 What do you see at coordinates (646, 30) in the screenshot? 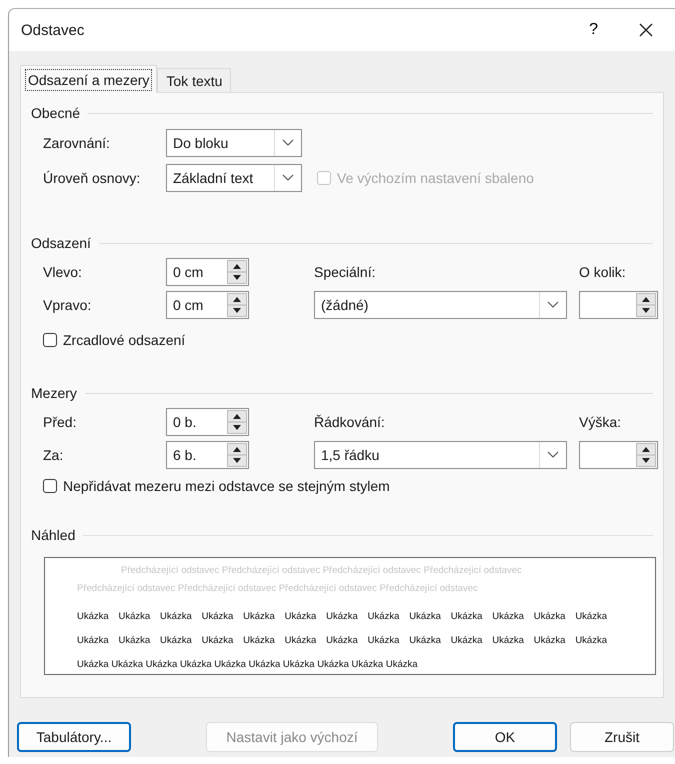
I see `close-icon` at bounding box center [646, 30].